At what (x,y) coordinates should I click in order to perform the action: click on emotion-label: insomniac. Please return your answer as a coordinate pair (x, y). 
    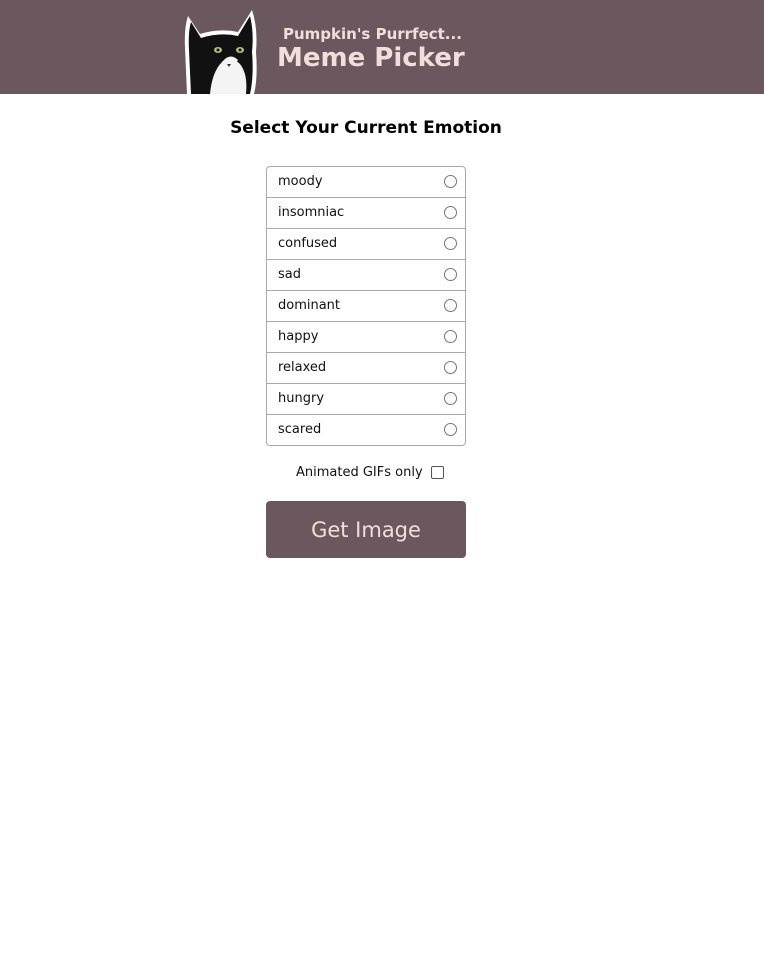
    Looking at the image, I should click on (311, 212).